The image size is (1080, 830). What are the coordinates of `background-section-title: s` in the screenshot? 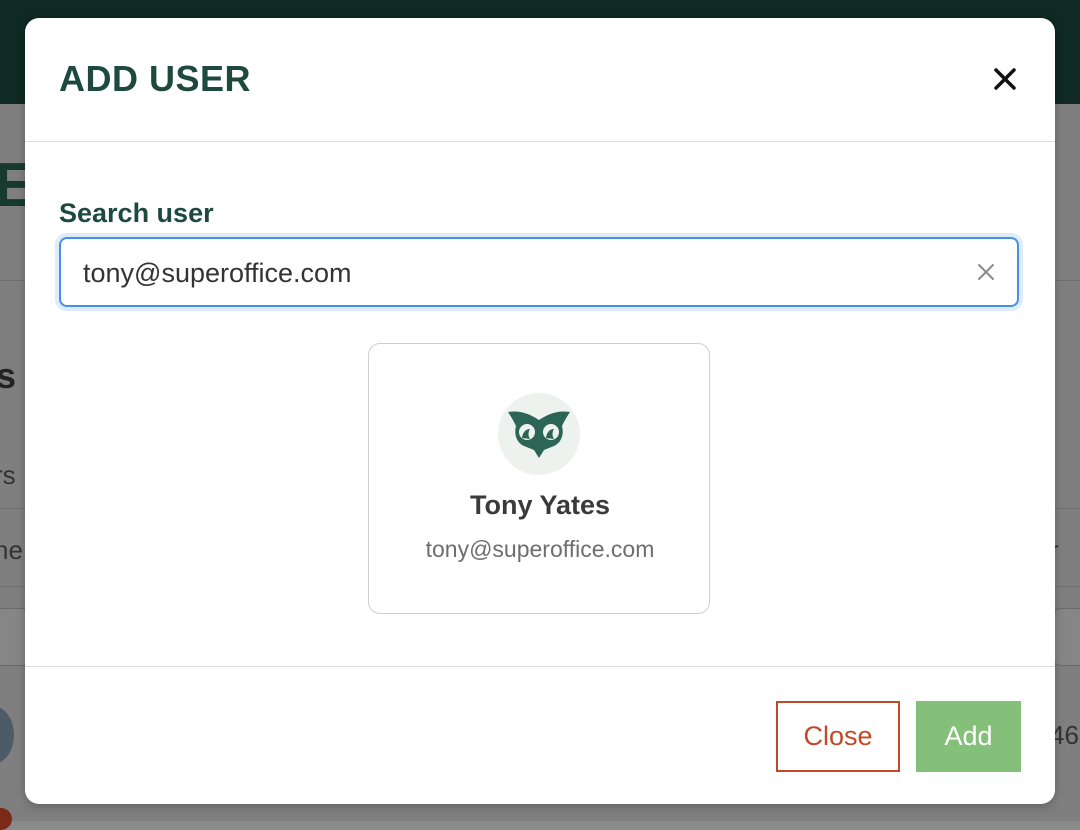 It's located at (8, 375).